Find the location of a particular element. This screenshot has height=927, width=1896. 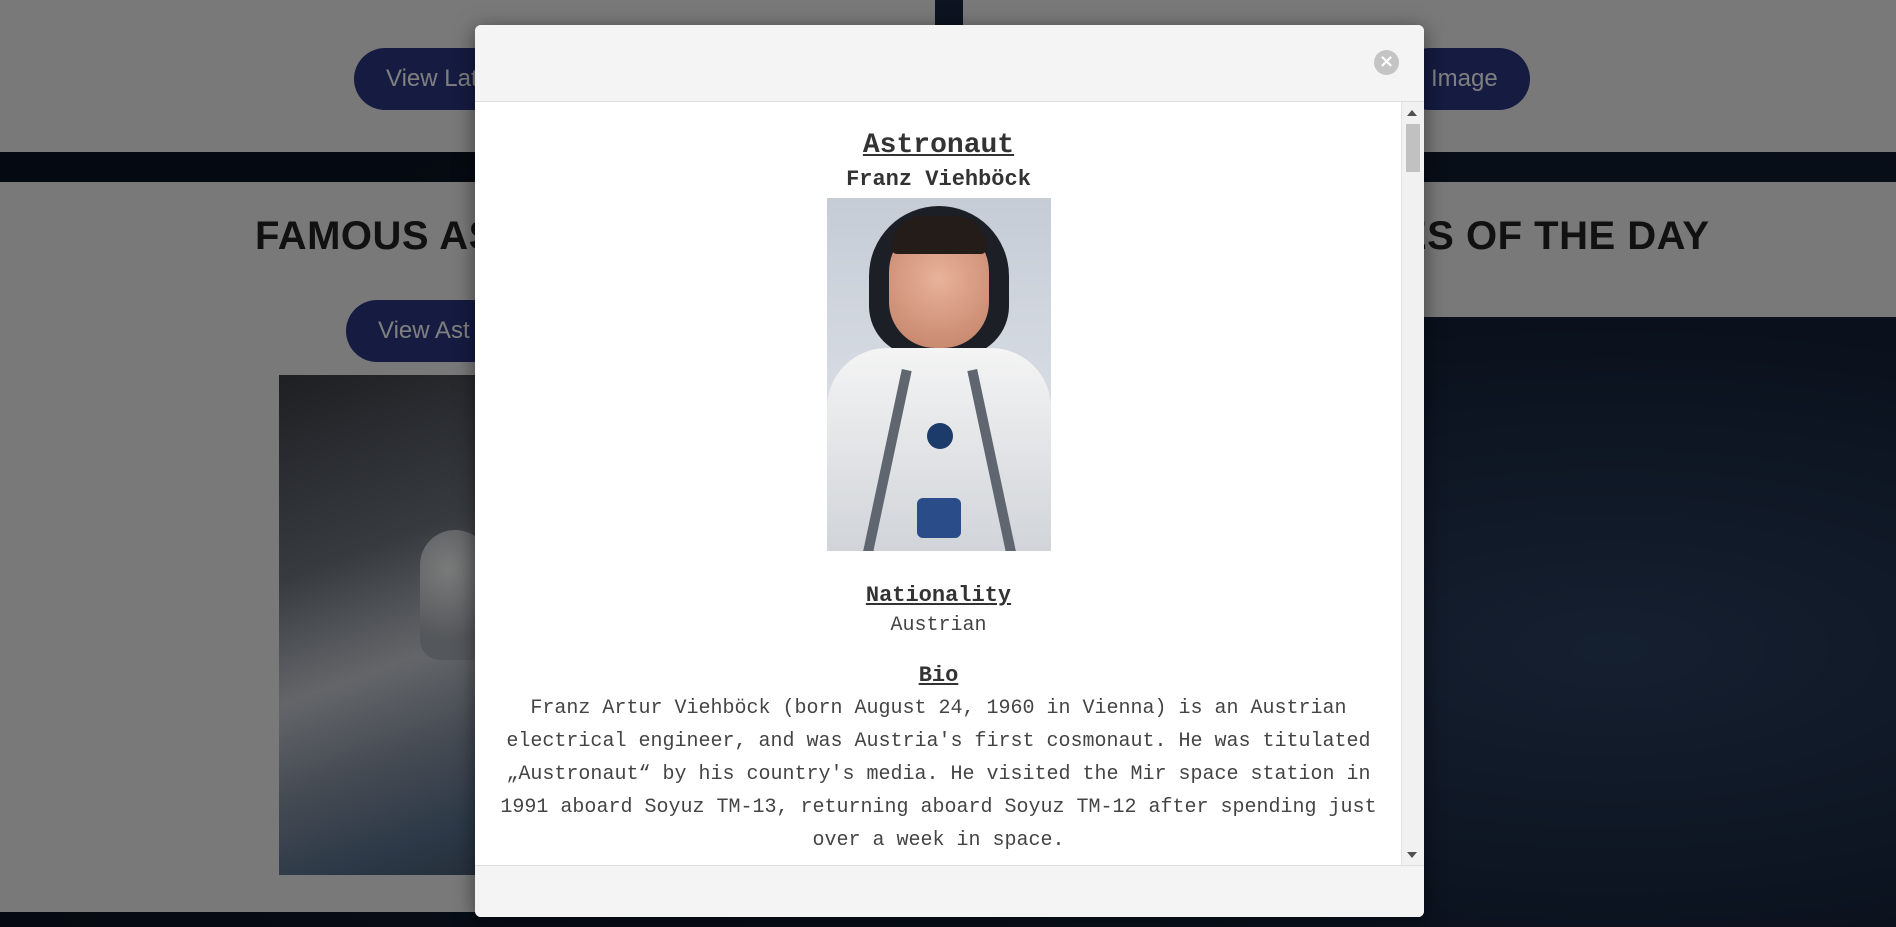

modal-footer is located at coordinates (949, 891).